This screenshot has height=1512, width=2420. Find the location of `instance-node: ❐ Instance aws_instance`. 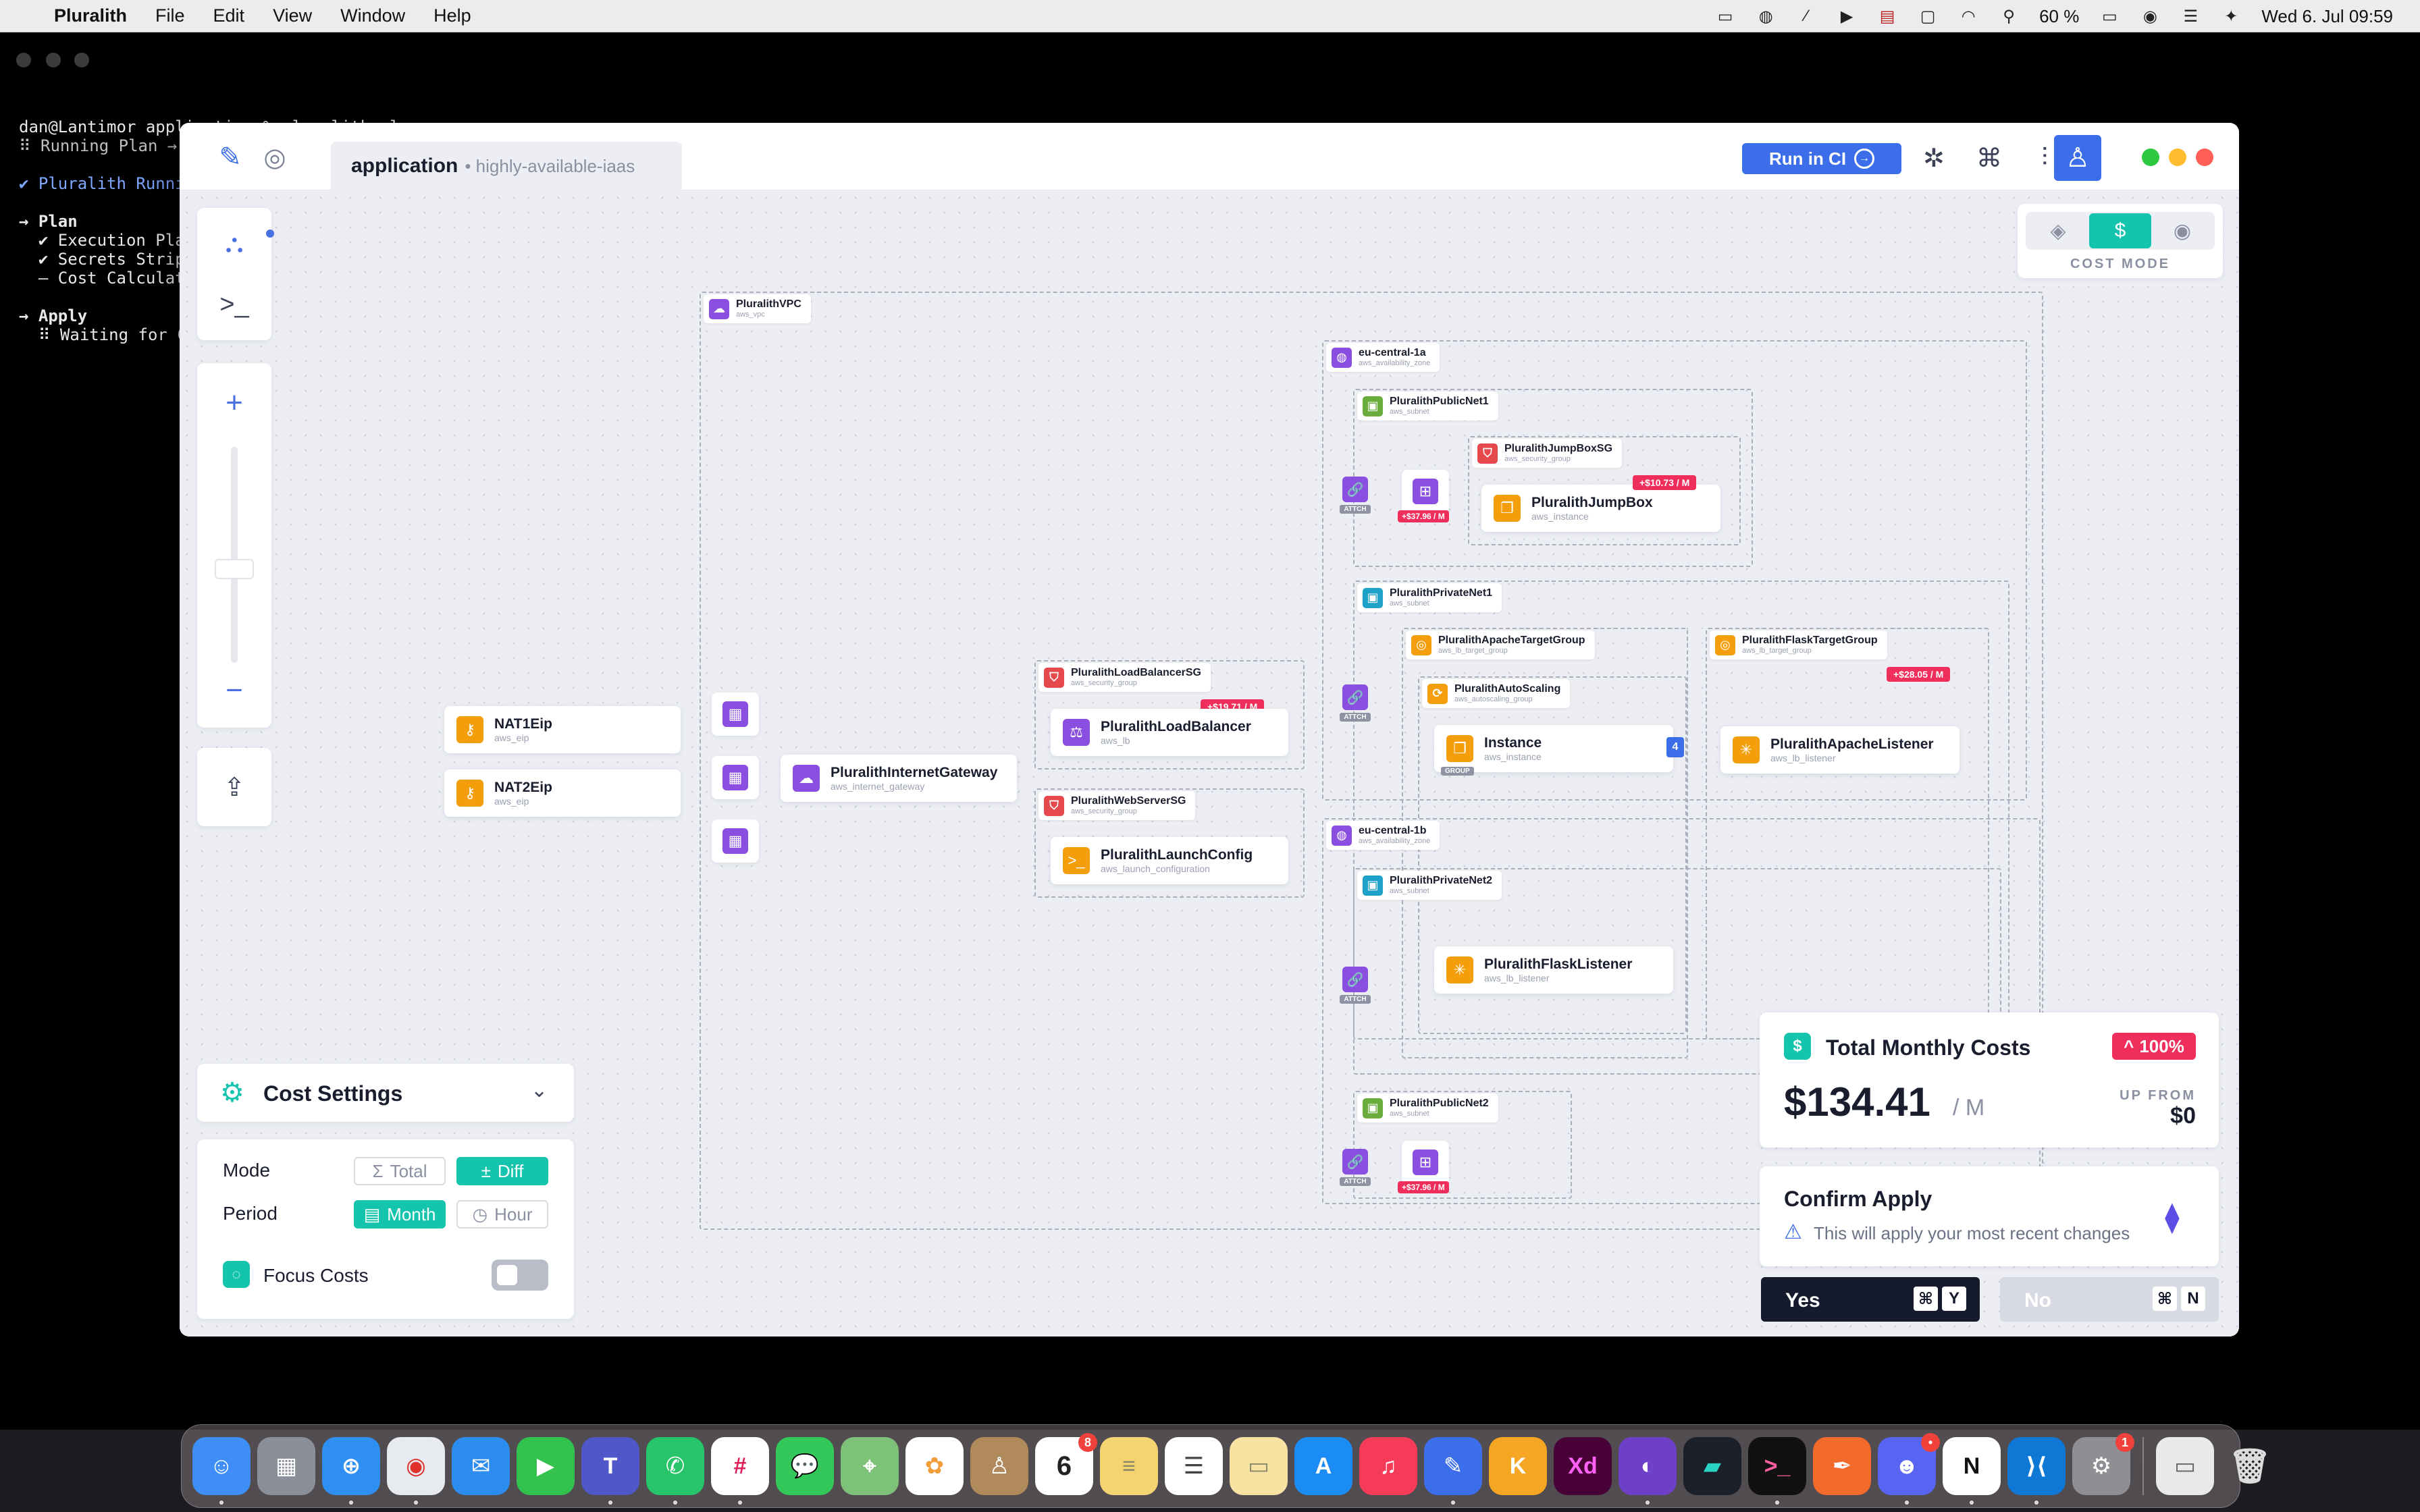

instance-node: ❐ Instance aws_instance is located at coordinates (1553, 749).